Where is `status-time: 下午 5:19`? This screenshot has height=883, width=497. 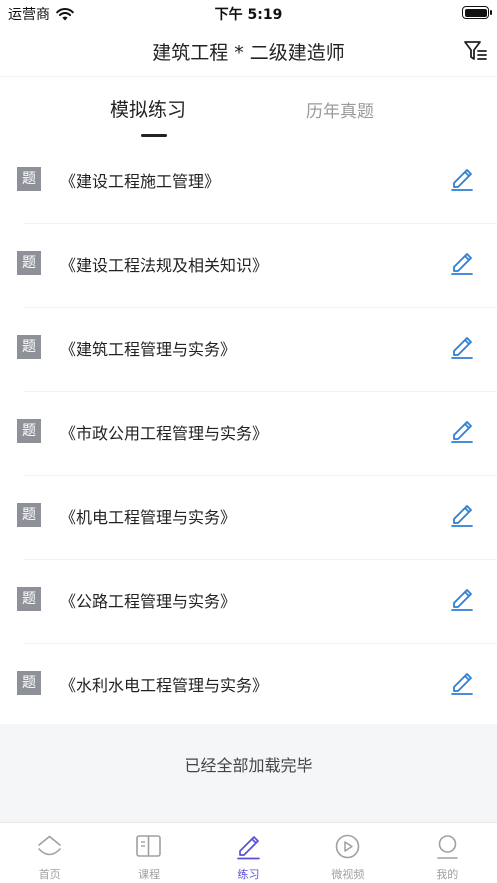
status-time: 下午 5:19 is located at coordinates (248, 15).